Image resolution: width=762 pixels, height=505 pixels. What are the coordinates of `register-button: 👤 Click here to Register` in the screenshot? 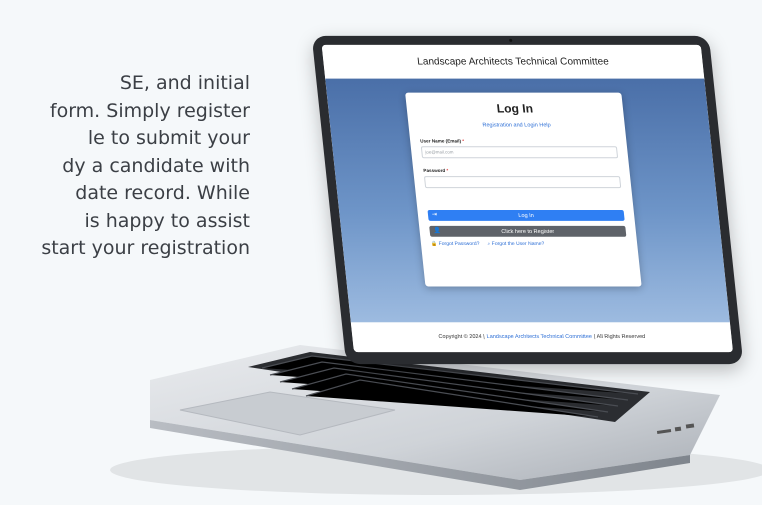 It's located at (528, 231).